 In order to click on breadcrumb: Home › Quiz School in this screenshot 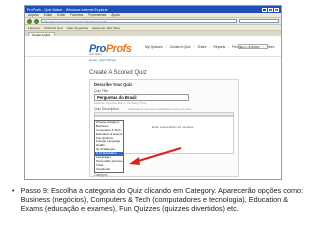, I will do `click(102, 60)`.